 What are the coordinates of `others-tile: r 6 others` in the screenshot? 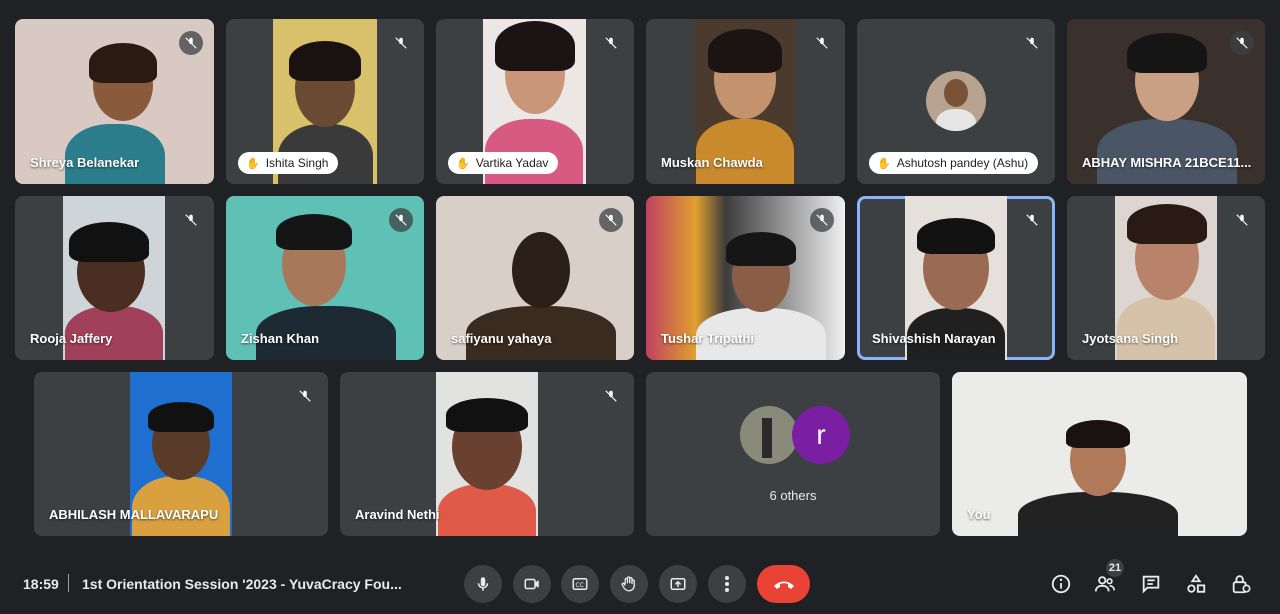 It's located at (793, 454).